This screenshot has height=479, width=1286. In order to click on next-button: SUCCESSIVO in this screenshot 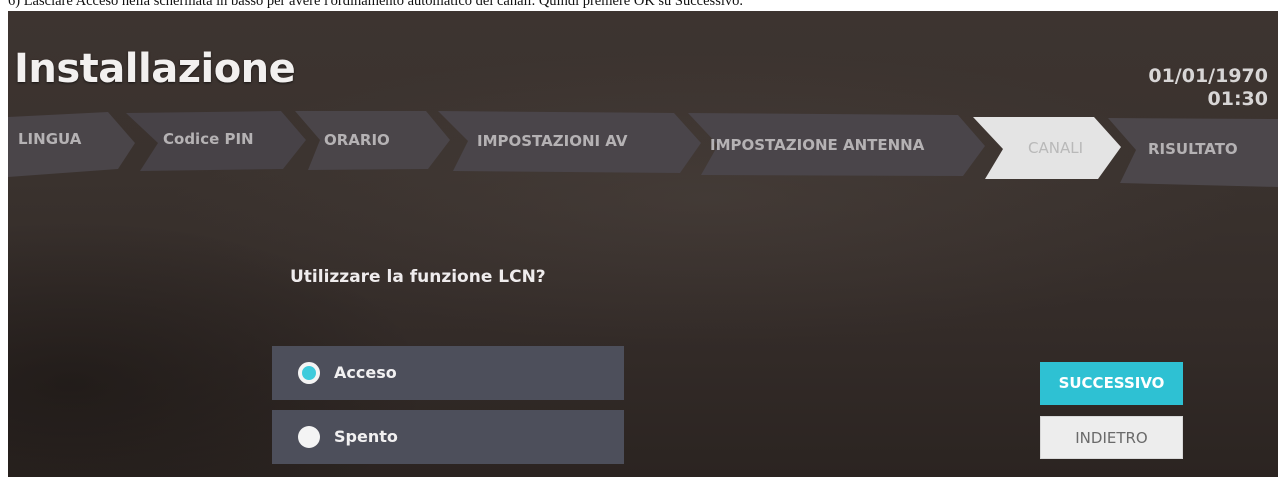, I will do `click(1111, 383)`.